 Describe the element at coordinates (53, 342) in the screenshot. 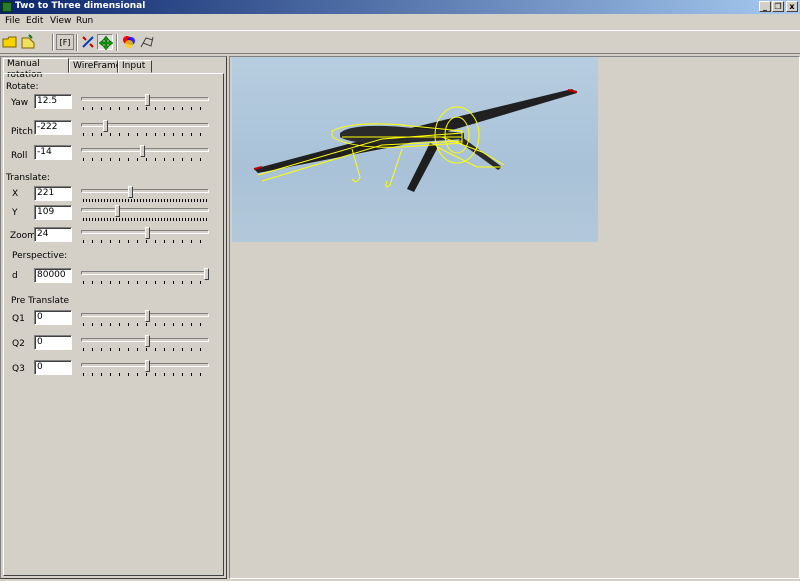

I see `q2-input: 0` at that location.